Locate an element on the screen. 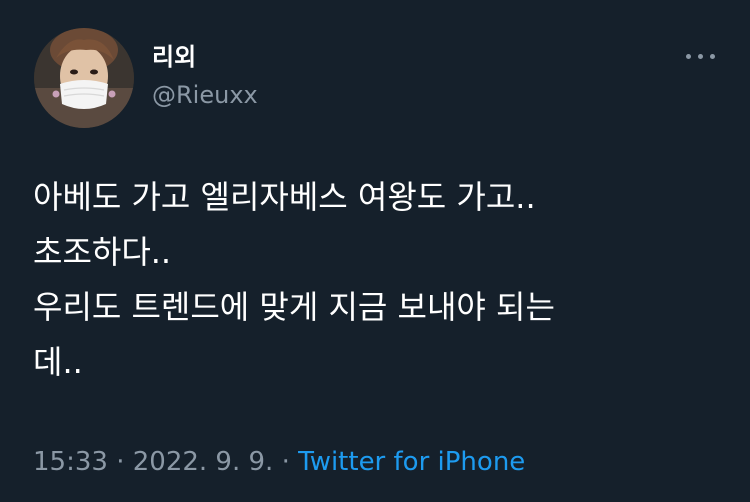 The height and width of the screenshot is (502, 750). tweet-text-line: 초조하다.. is located at coordinates (102, 252).